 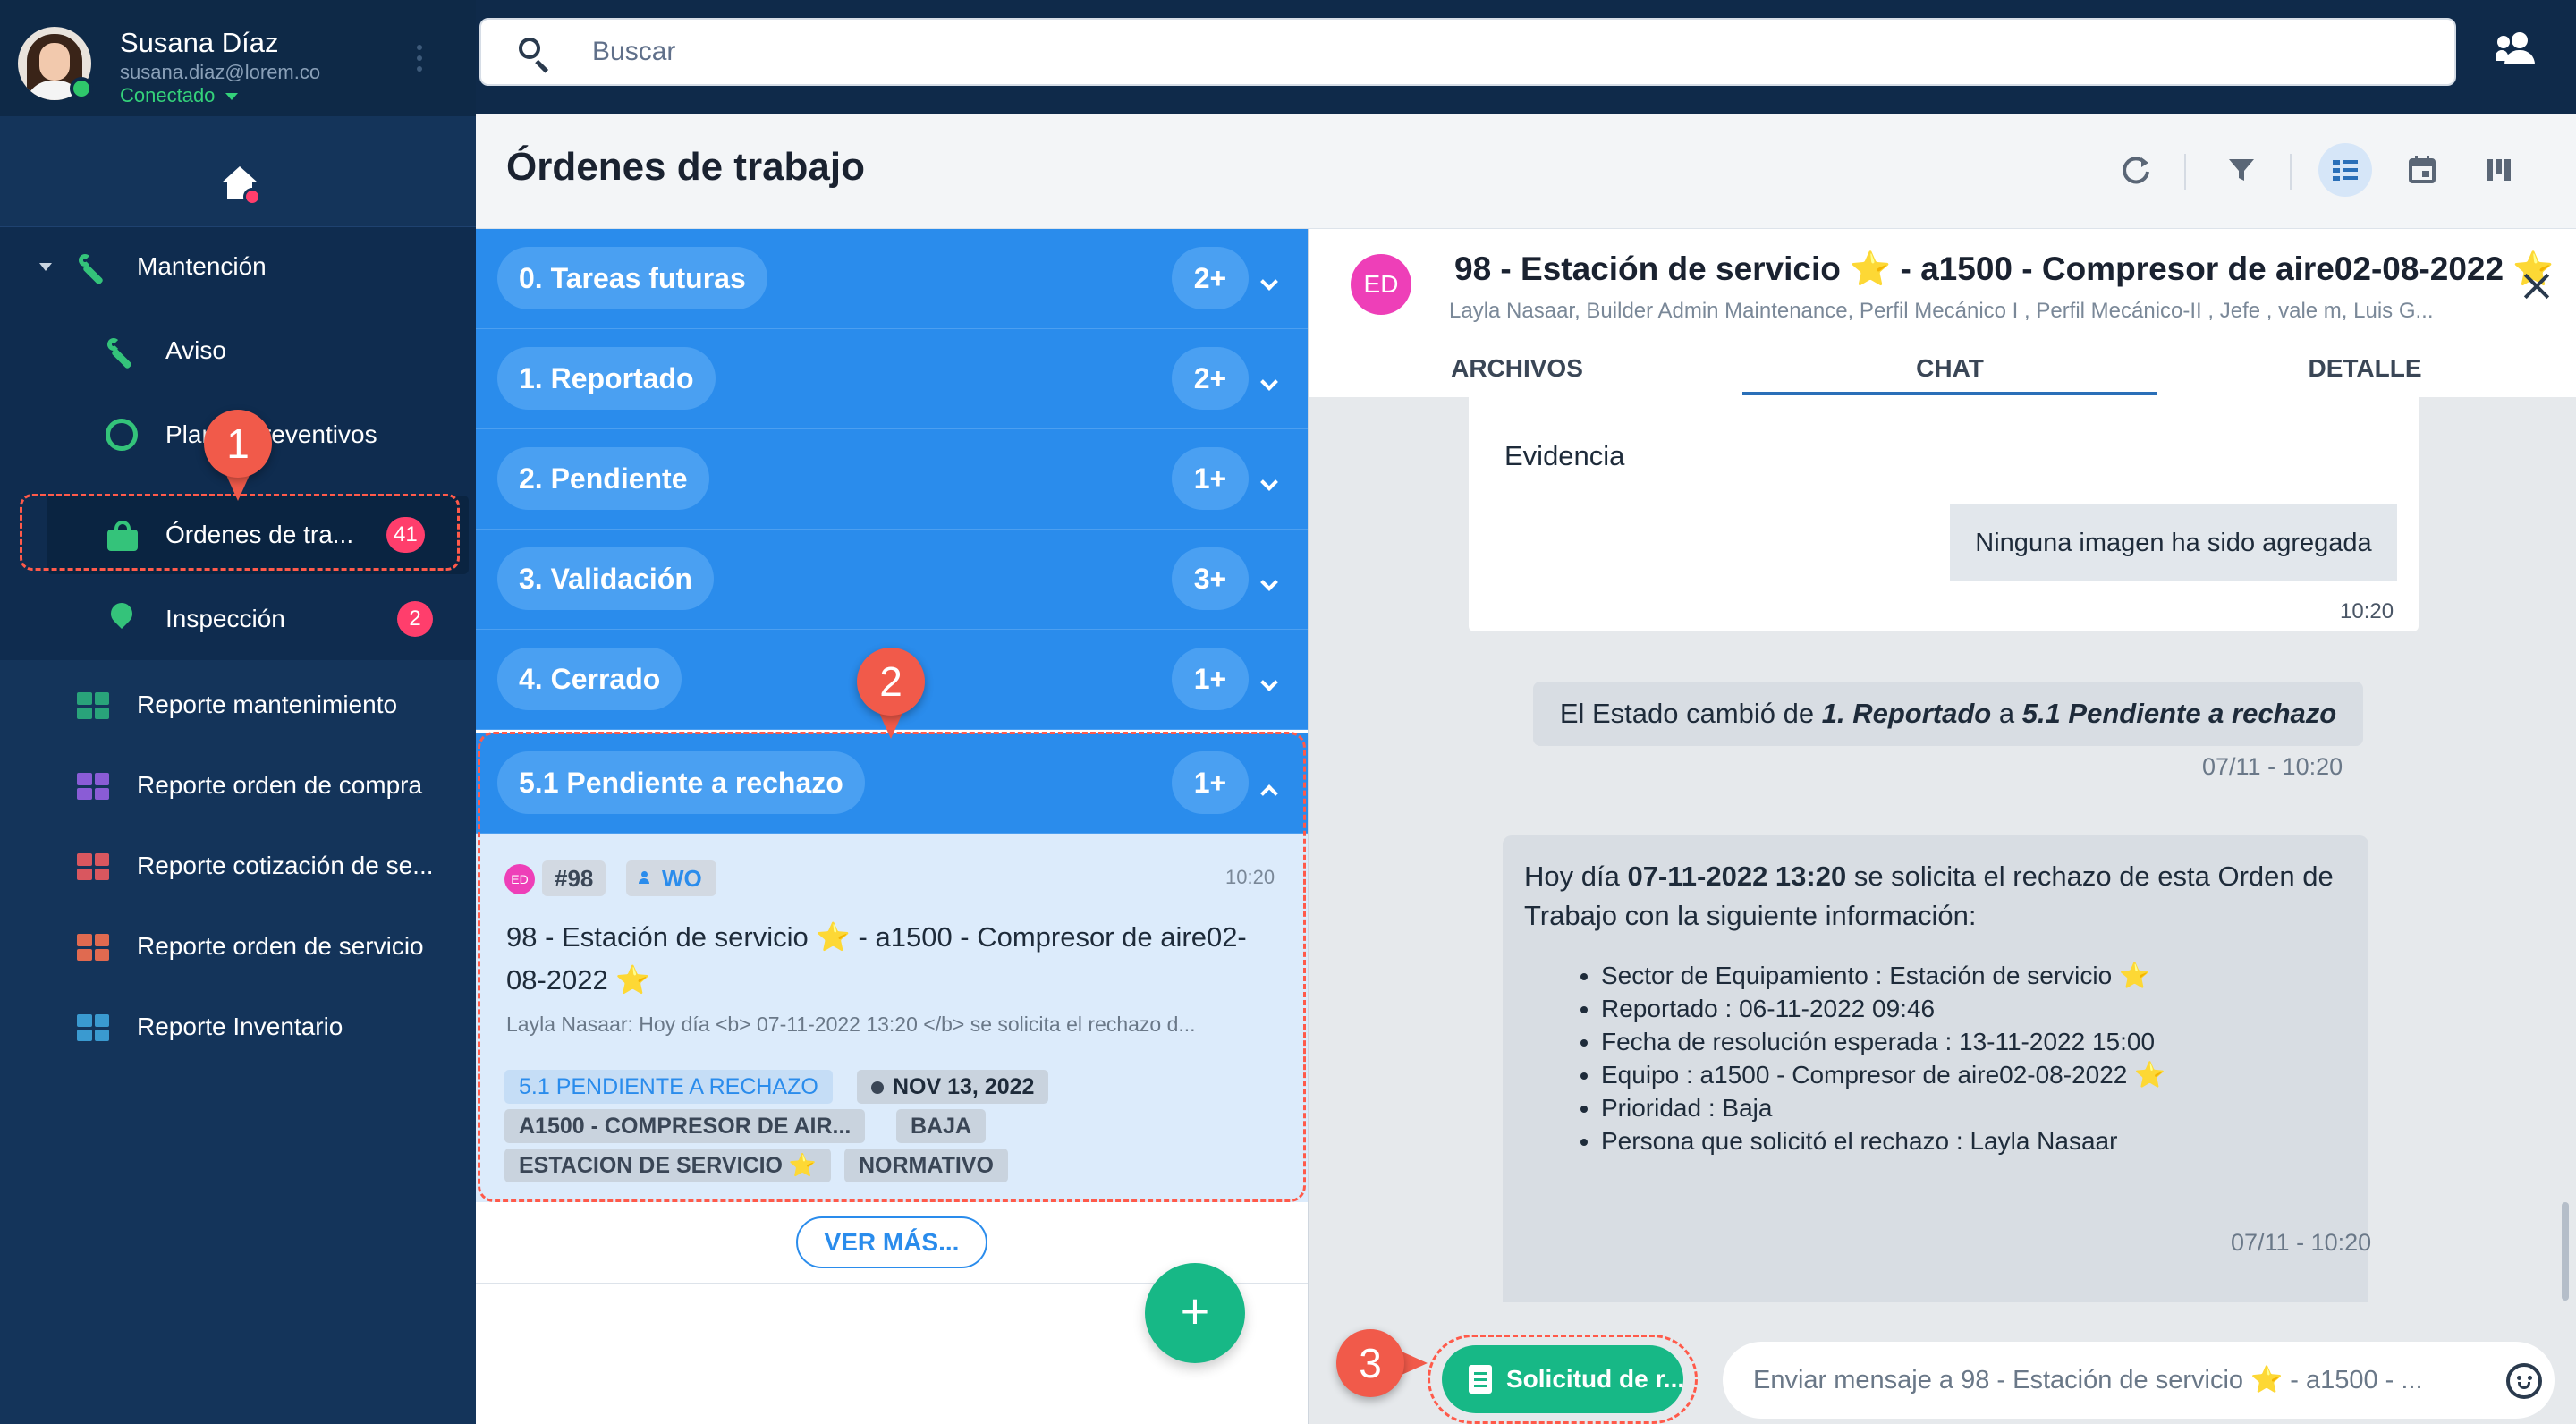 What do you see at coordinates (1883, 1107) in the screenshot?
I see `list-item: Prioridad : Baja` at bounding box center [1883, 1107].